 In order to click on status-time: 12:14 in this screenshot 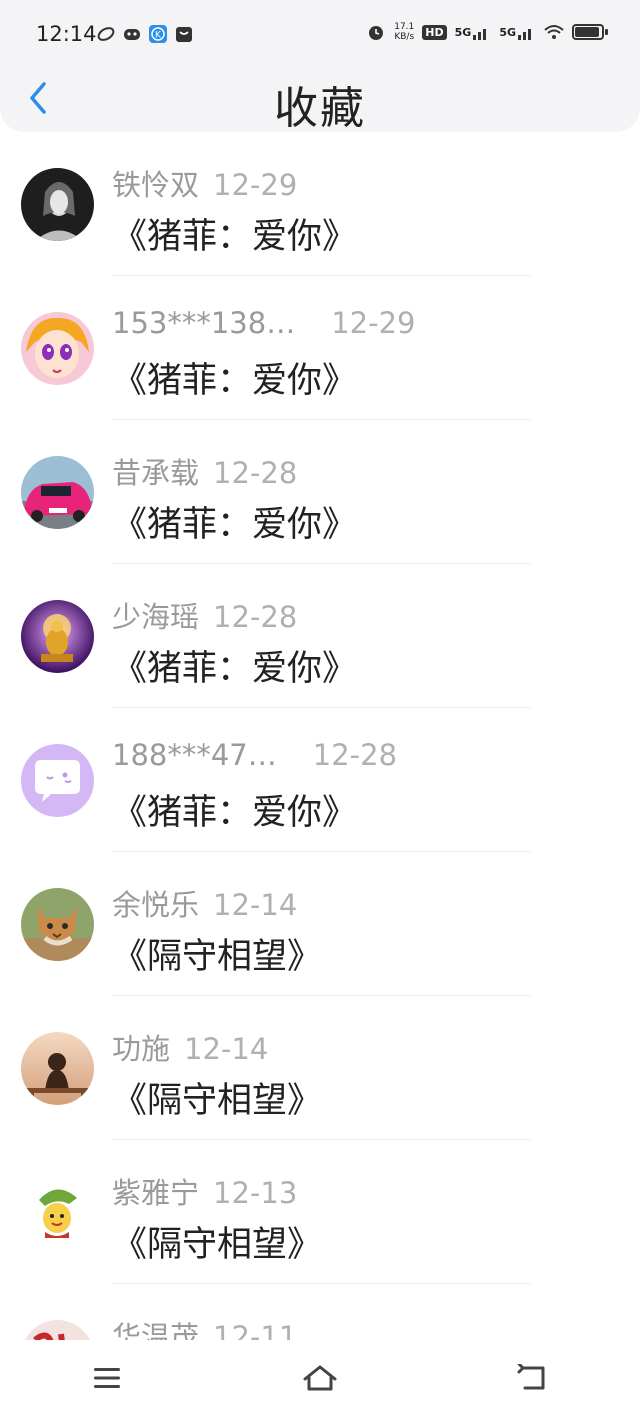, I will do `click(66, 34)`.